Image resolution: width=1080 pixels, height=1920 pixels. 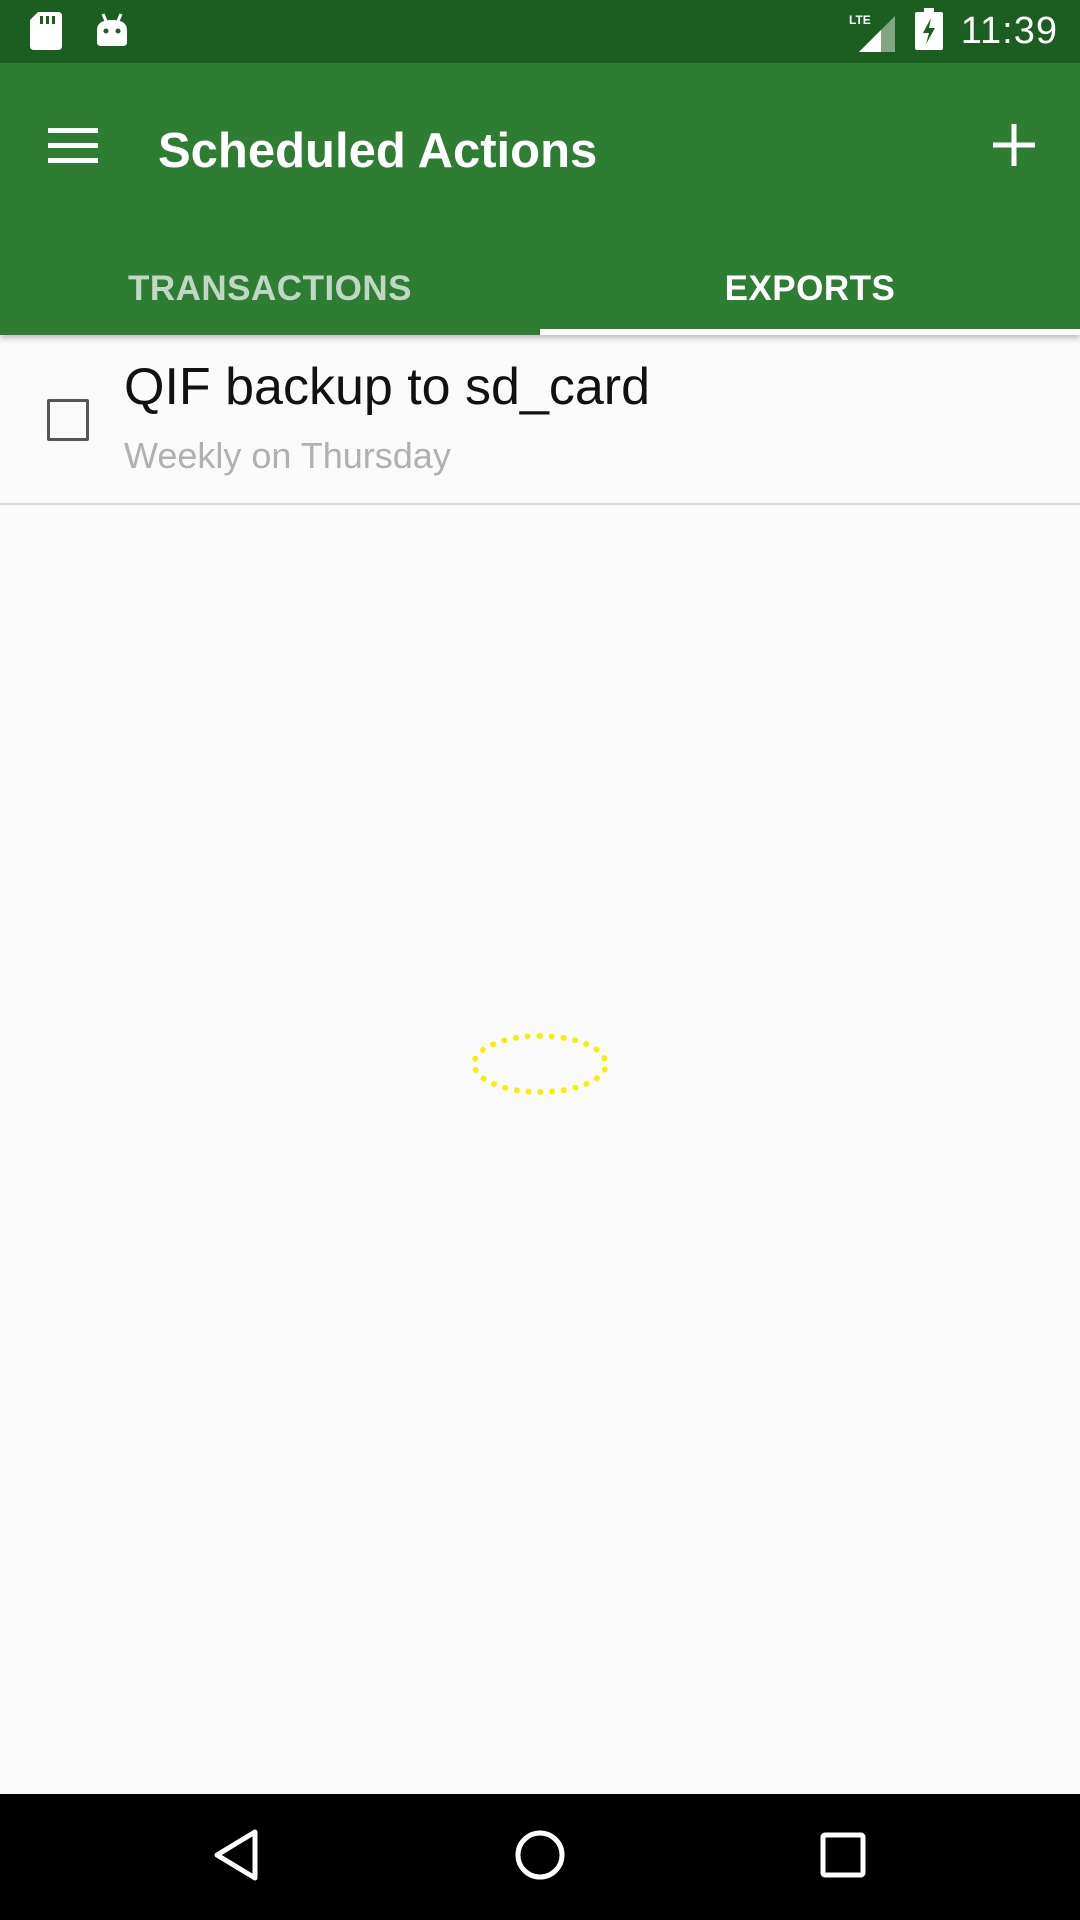 I want to click on scheduled-exports-list: QIF backup to sd_card Weekly on Thursday, so click(x=540, y=420).